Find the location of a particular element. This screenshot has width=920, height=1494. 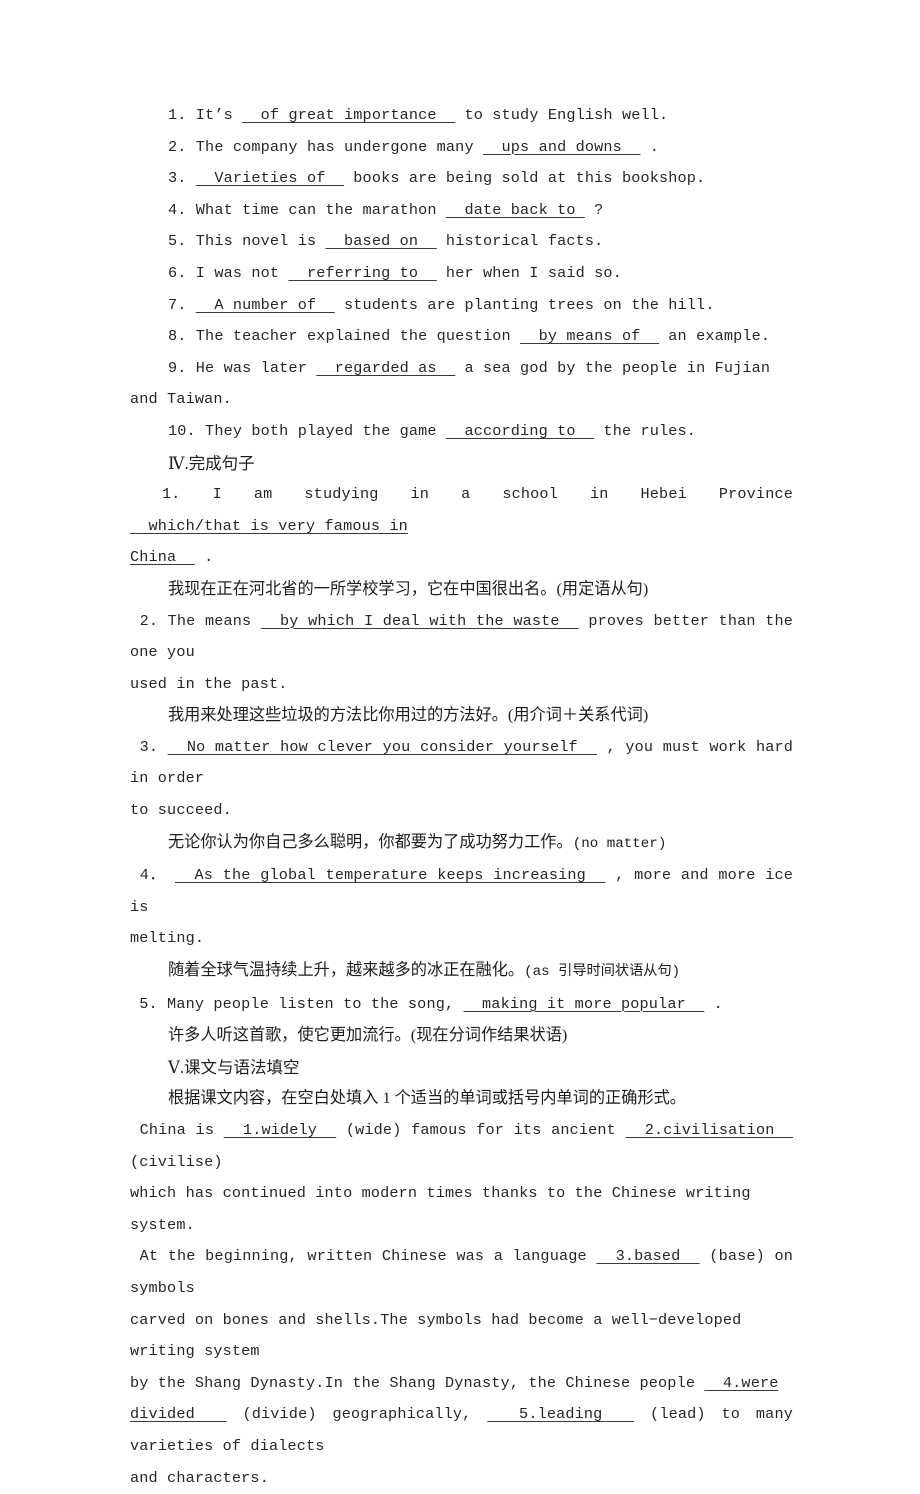

cloze-blank-5: 5.leading is located at coordinates (560, 1414).